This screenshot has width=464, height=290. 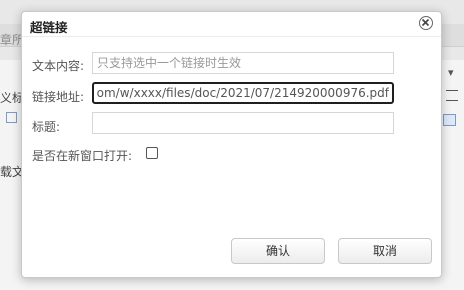 I want to click on link-url-input, so click(x=243, y=93).